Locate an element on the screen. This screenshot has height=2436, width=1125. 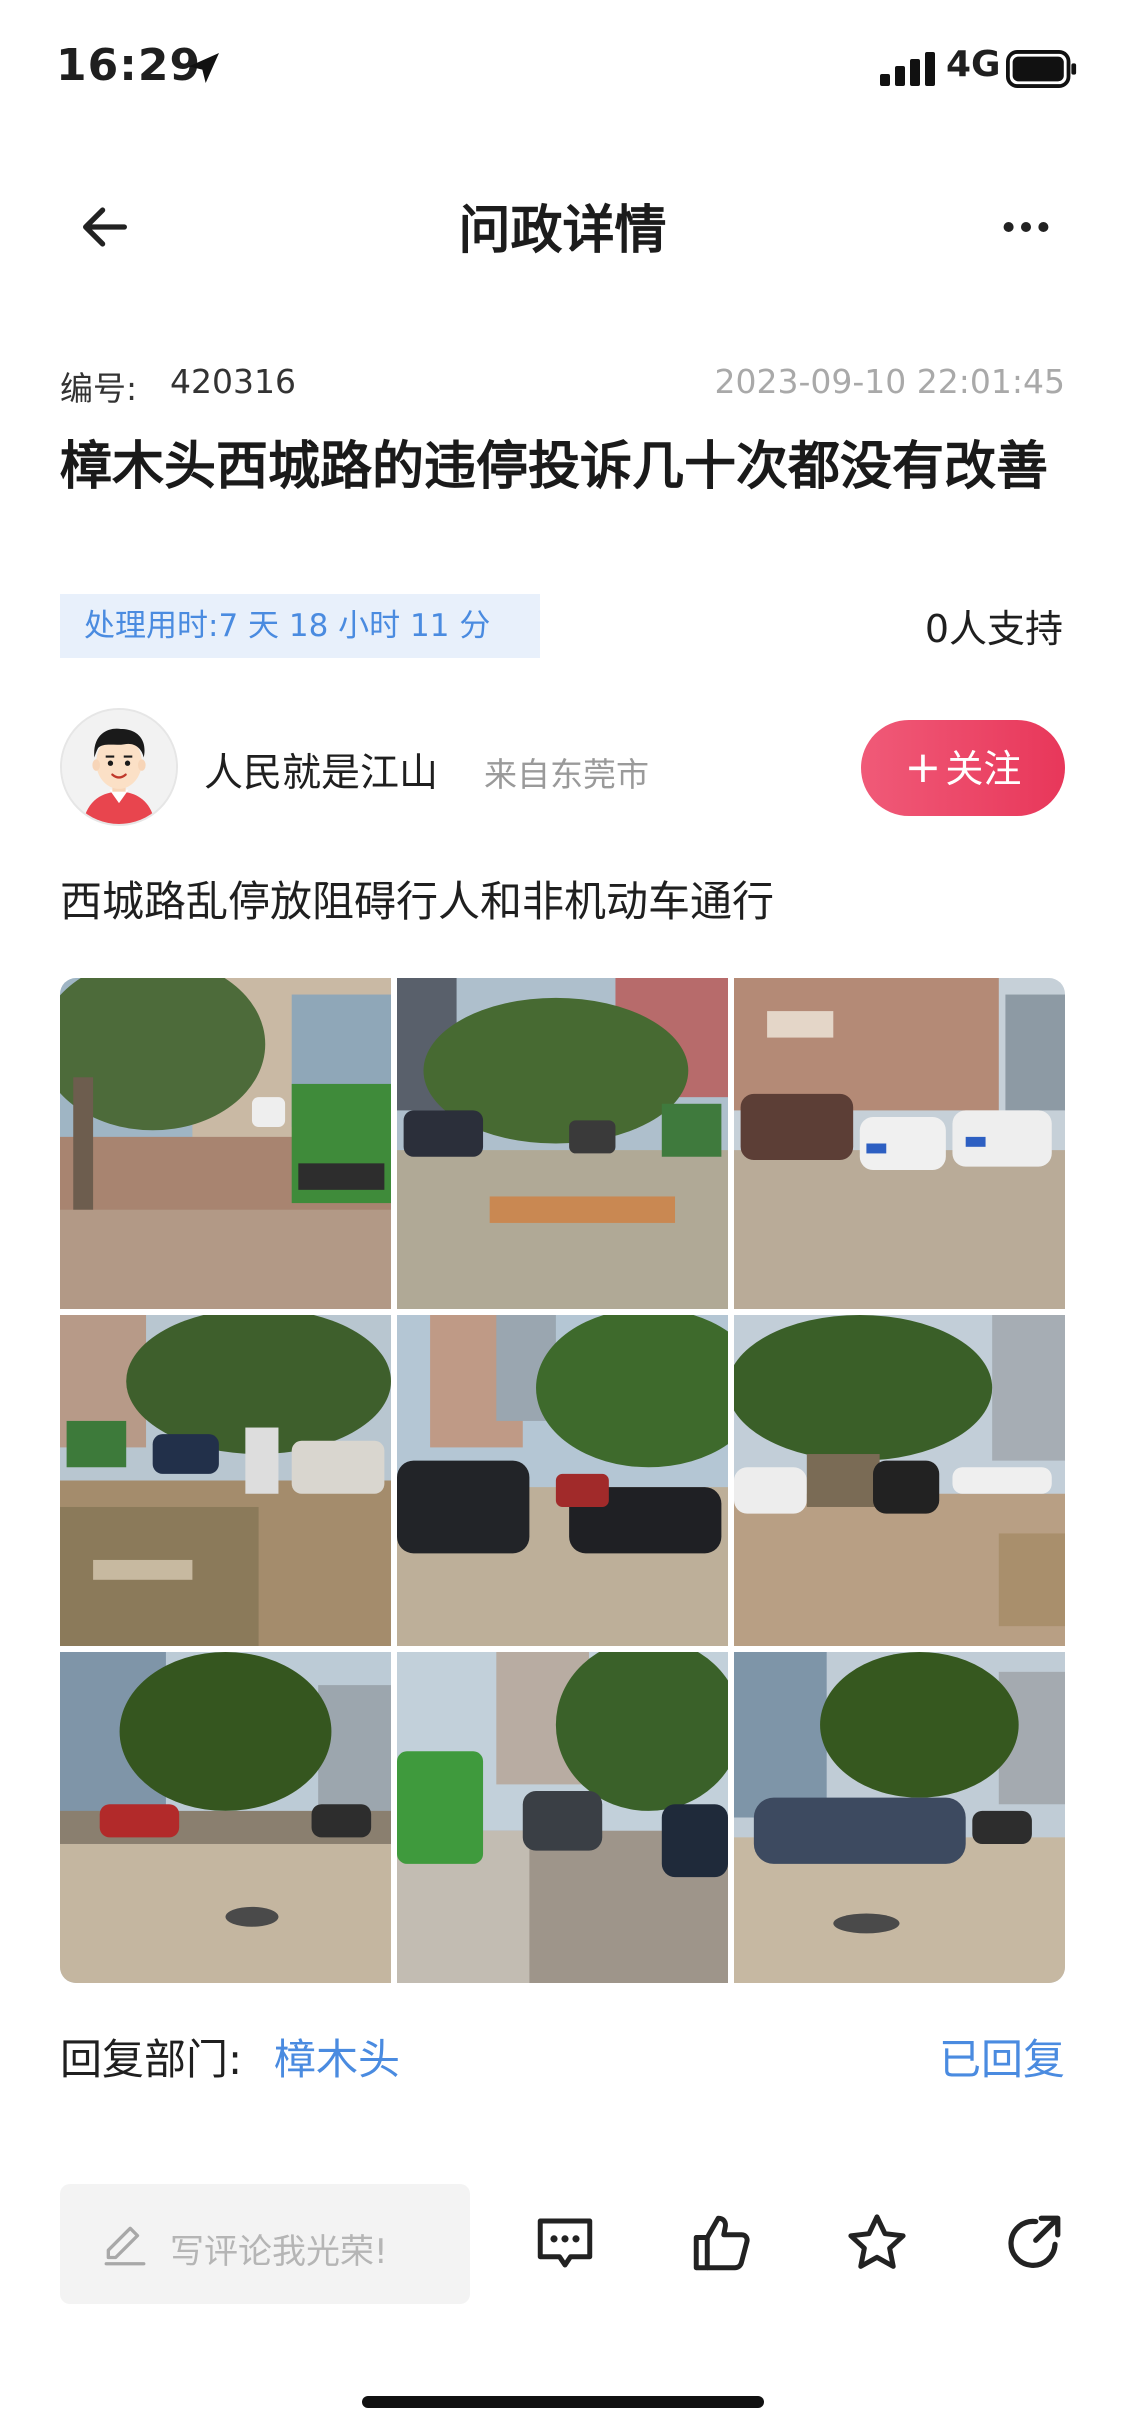
battery-icon is located at coordinates (1041, 69).